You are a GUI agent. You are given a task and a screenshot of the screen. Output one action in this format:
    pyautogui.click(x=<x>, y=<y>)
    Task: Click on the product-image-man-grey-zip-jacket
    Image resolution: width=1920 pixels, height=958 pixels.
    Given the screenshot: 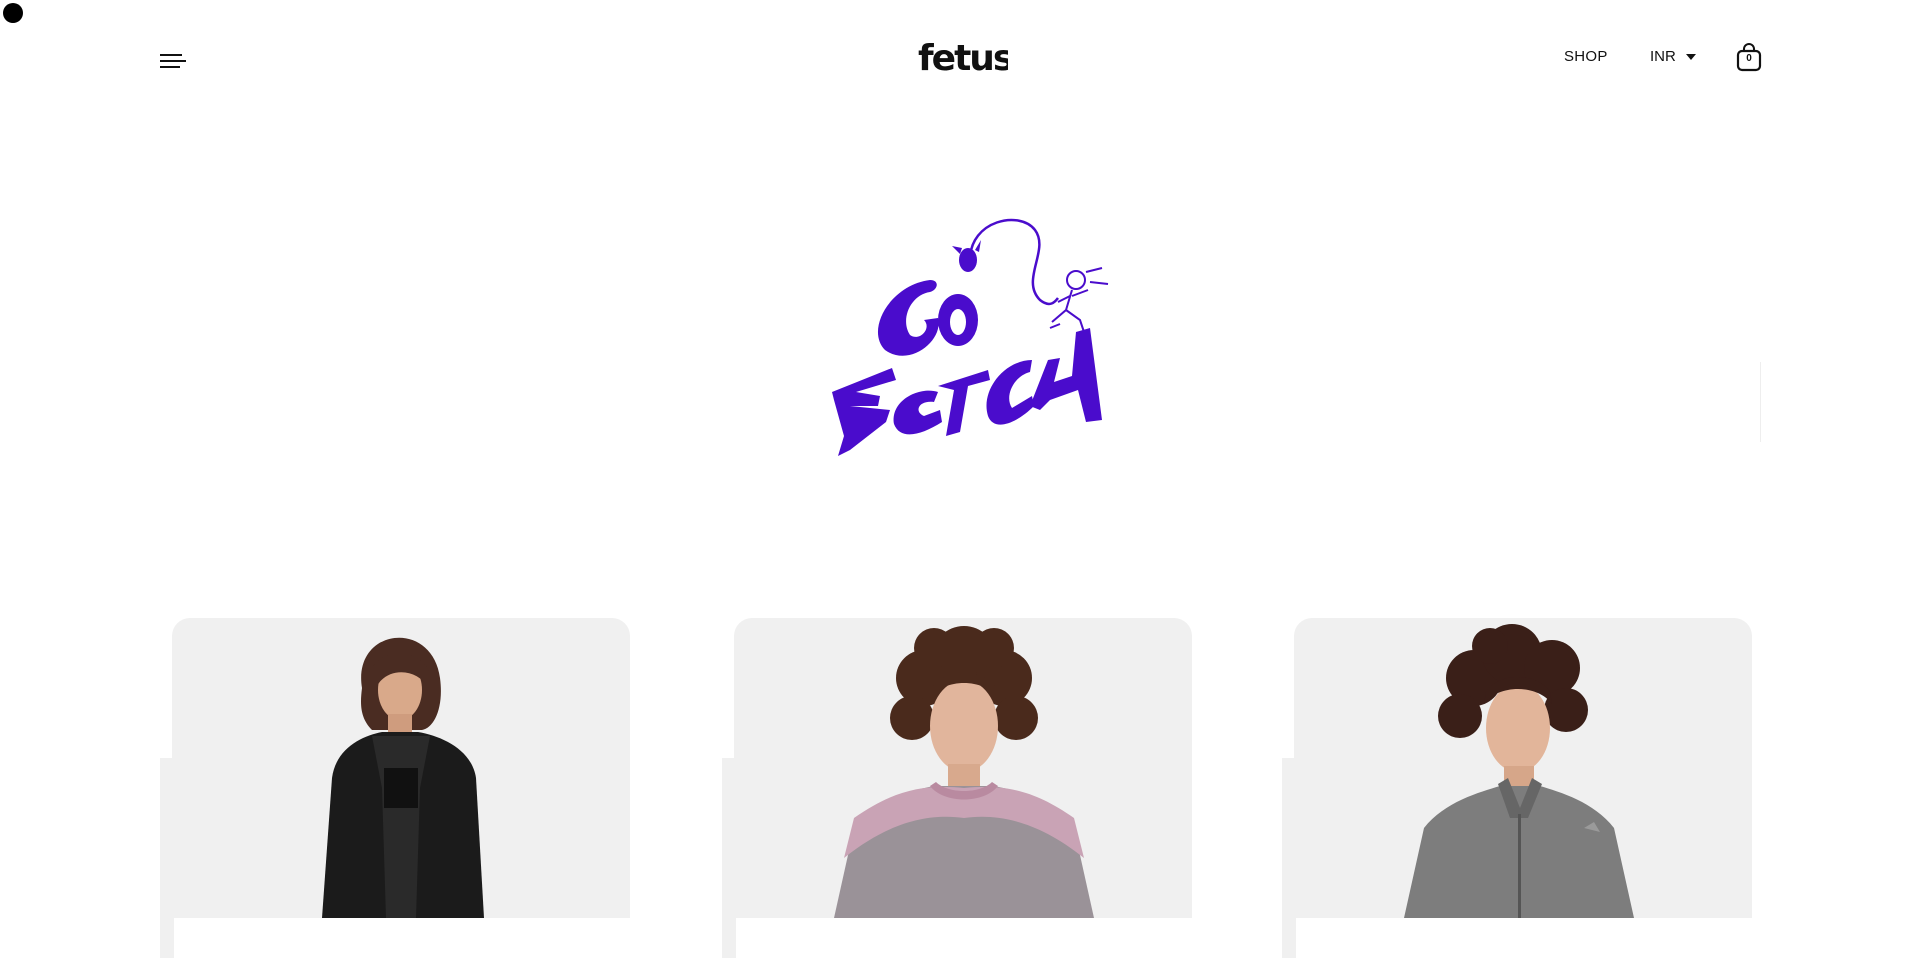 What is the action you would take?
    pyautogui.click(x=1519, y=771)
    